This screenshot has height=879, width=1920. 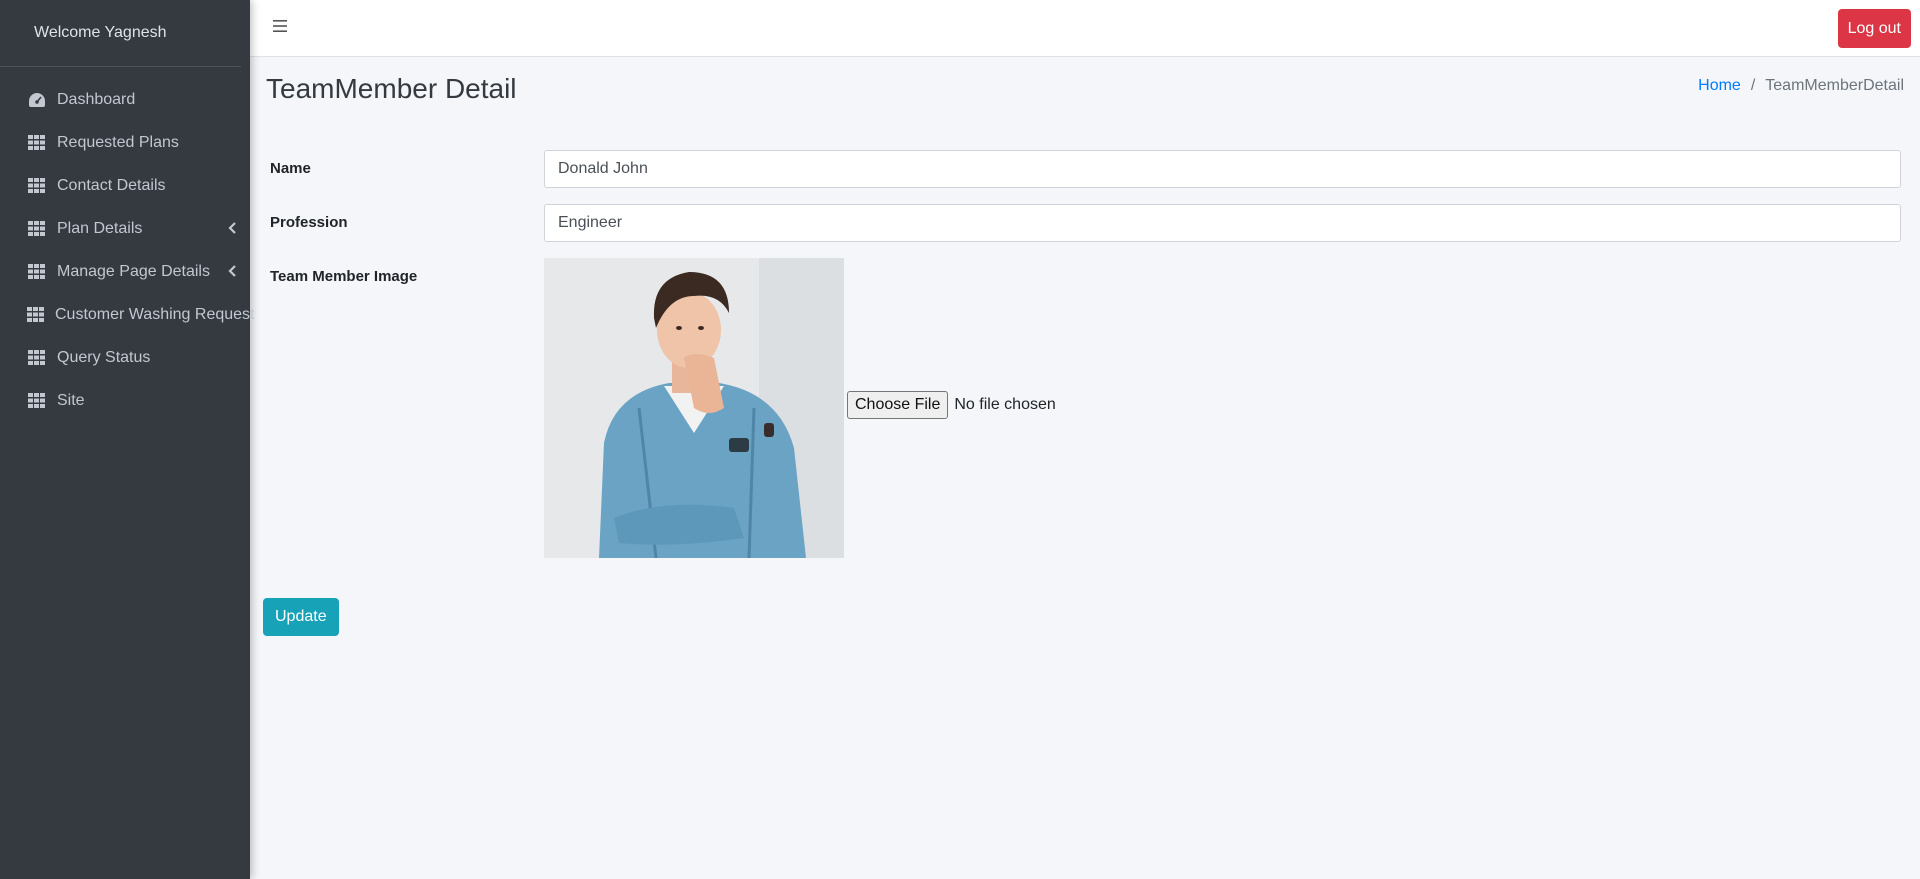 I want to click on sidebar-item-label: Query Status, so click(x=104, y=357).